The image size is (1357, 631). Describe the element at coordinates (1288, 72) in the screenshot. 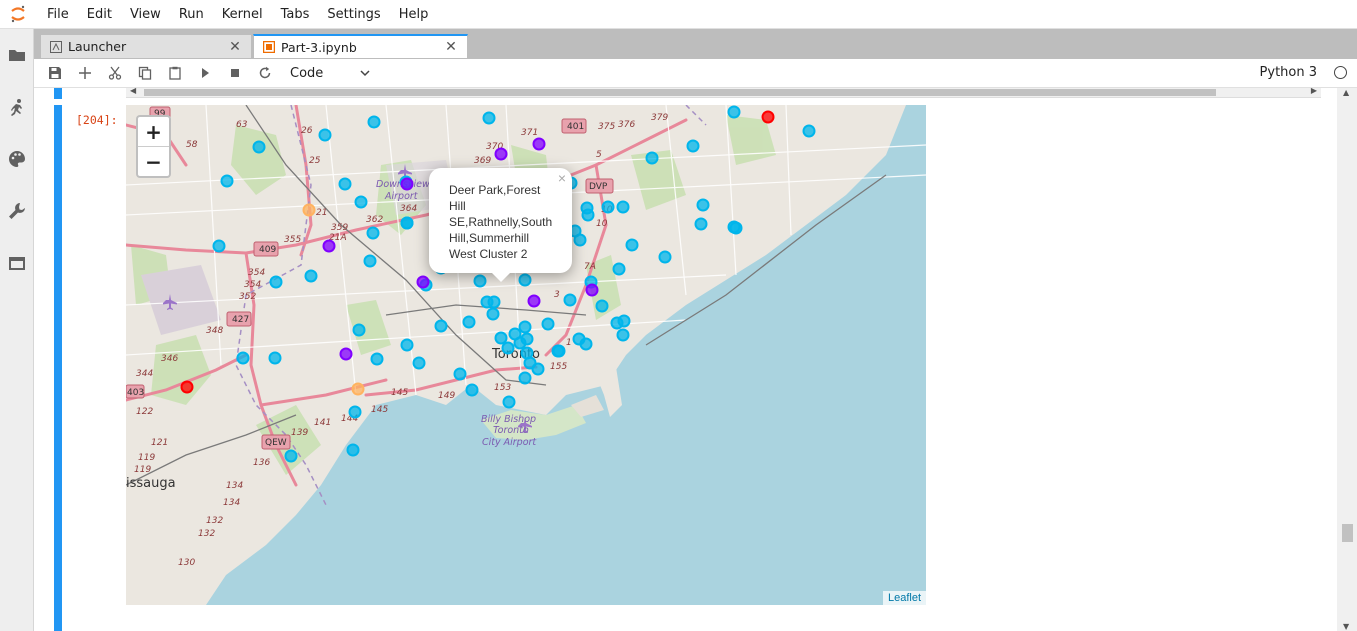

I see `kernel-name: Python 3` at that location.